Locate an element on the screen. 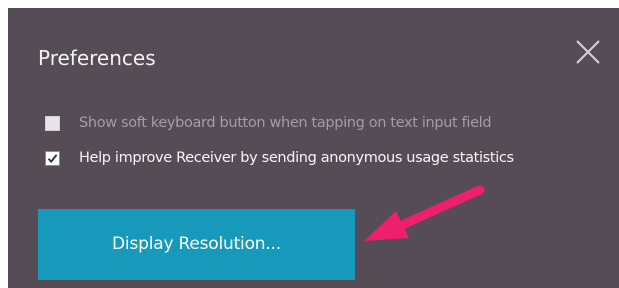  checkmark-icon is located at coordinates (52, 158).